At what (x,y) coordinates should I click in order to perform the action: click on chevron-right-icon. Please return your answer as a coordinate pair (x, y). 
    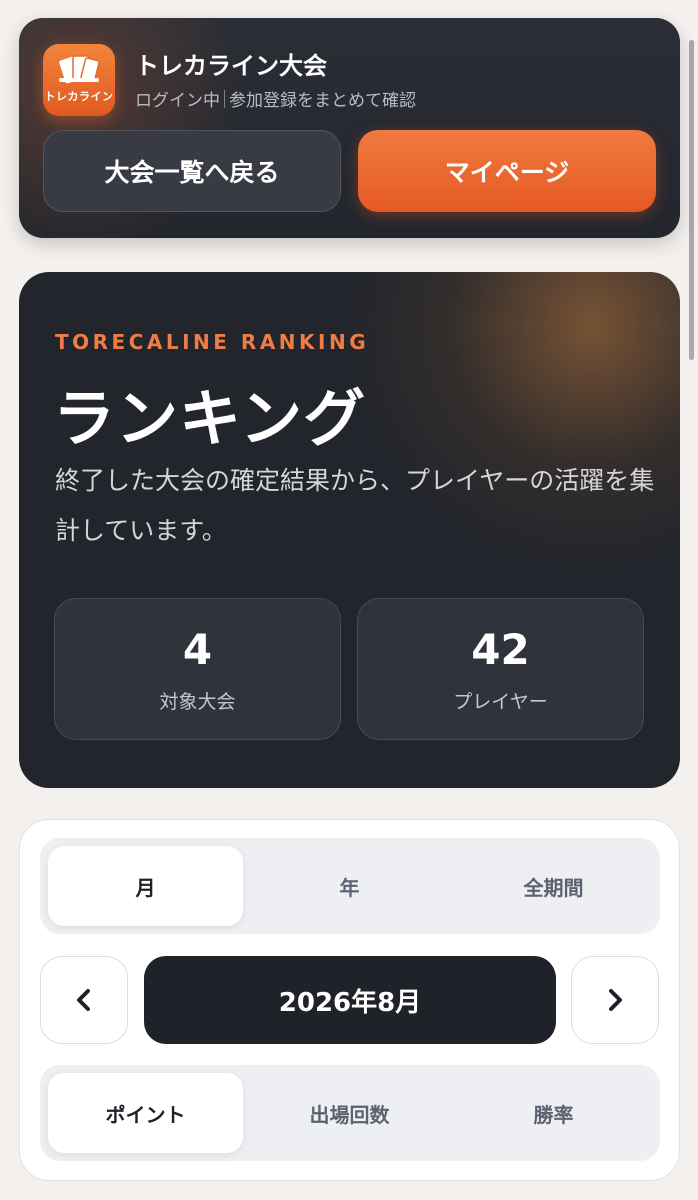
    Looking at the image, I should click on (615, 1000).